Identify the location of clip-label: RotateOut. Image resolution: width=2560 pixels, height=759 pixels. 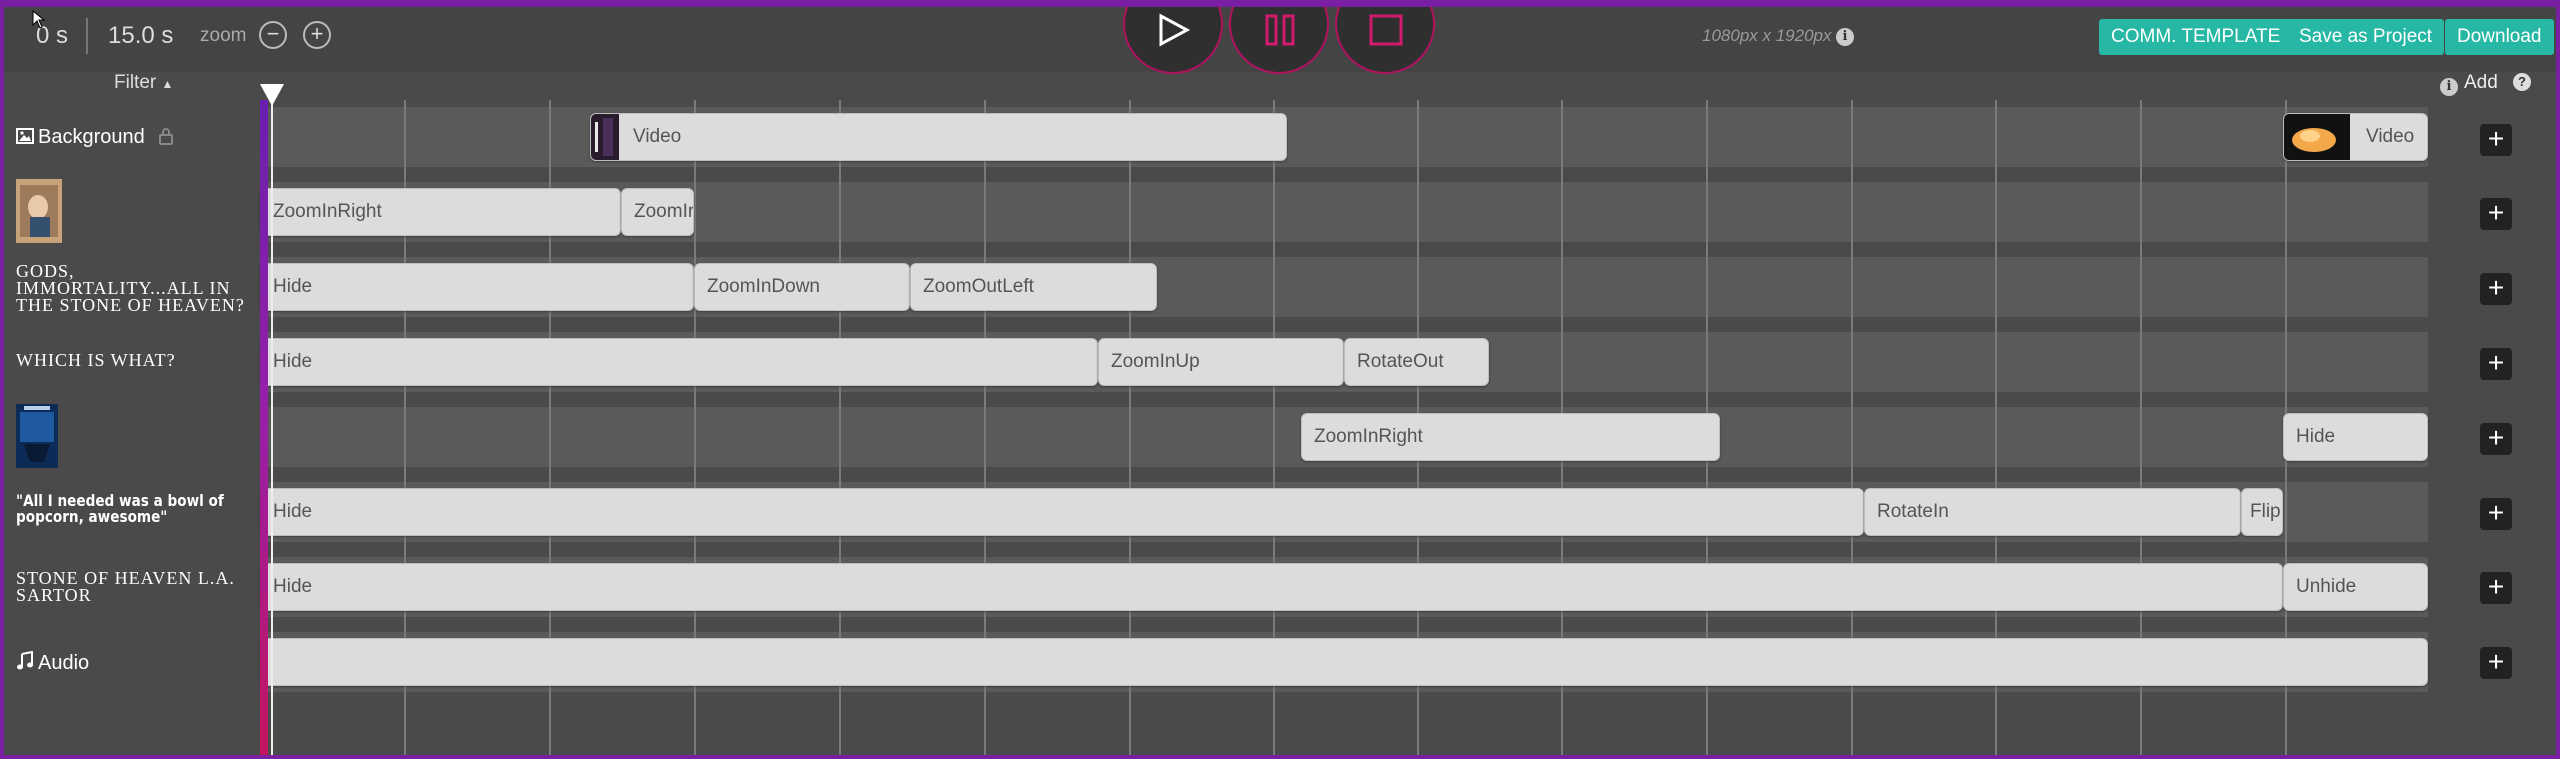
(1400, 361).